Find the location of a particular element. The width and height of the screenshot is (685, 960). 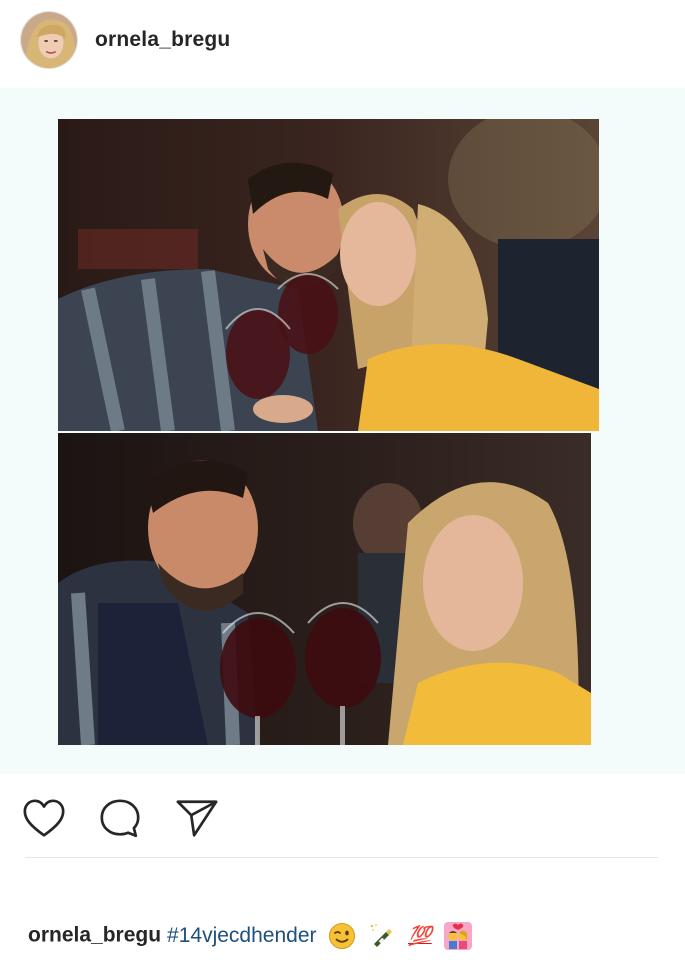

post-header: ornela_bregu is located at coordinates (342, 44).